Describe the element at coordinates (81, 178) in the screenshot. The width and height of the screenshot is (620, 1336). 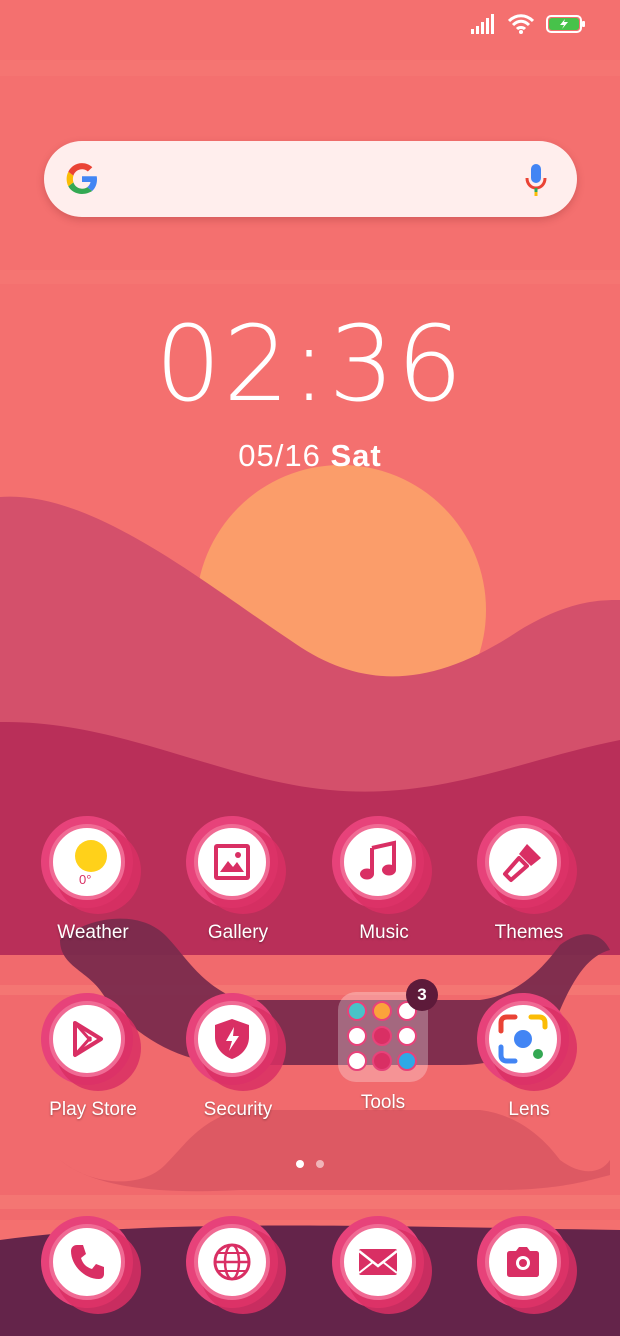
I see `google-logo` at that location.